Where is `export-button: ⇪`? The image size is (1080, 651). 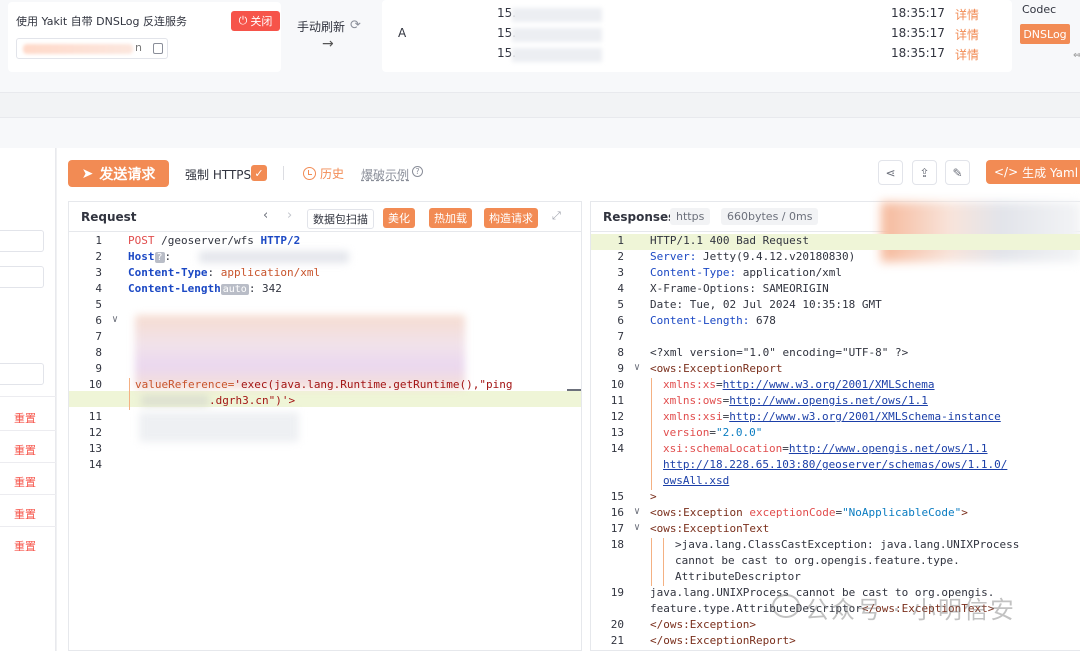 export-button: ⇪ is located at coordinates (924, 172).